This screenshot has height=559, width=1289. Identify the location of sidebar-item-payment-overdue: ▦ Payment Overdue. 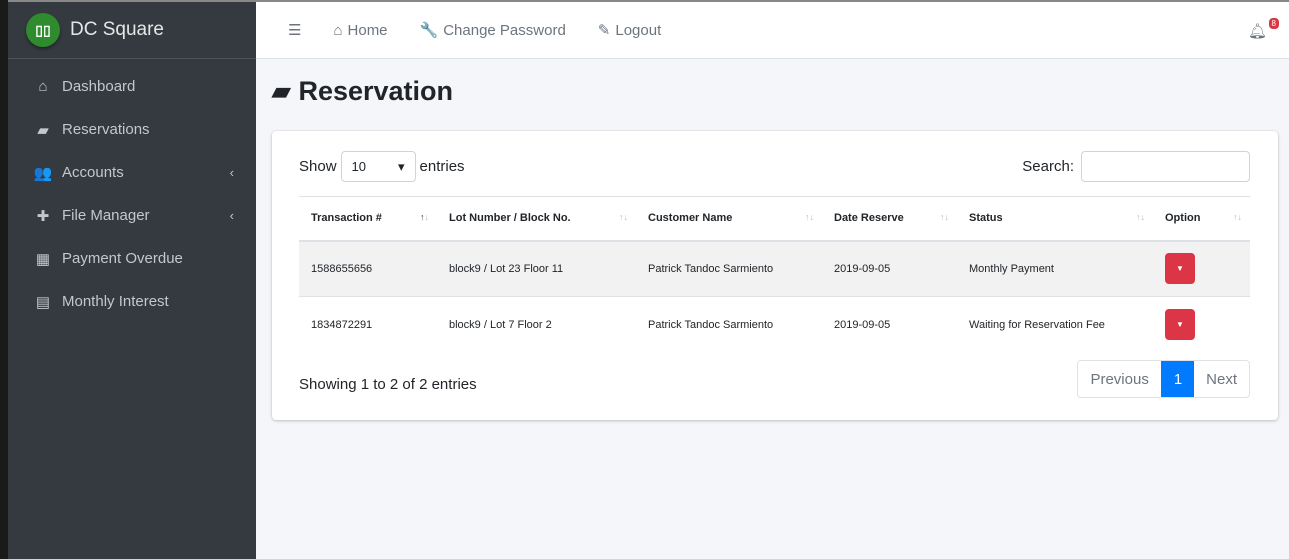
(132, 258).